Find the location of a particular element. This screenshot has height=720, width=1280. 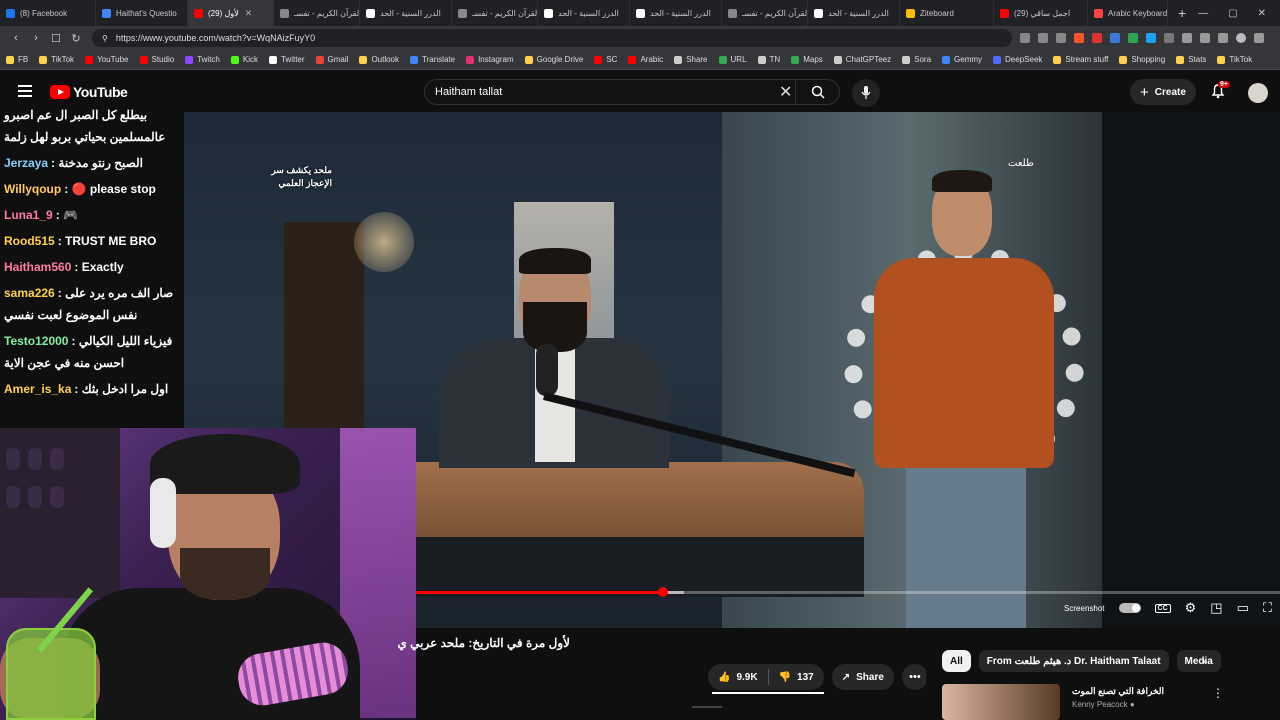

bookmark-item: TN is located at coordinates (768, 59).